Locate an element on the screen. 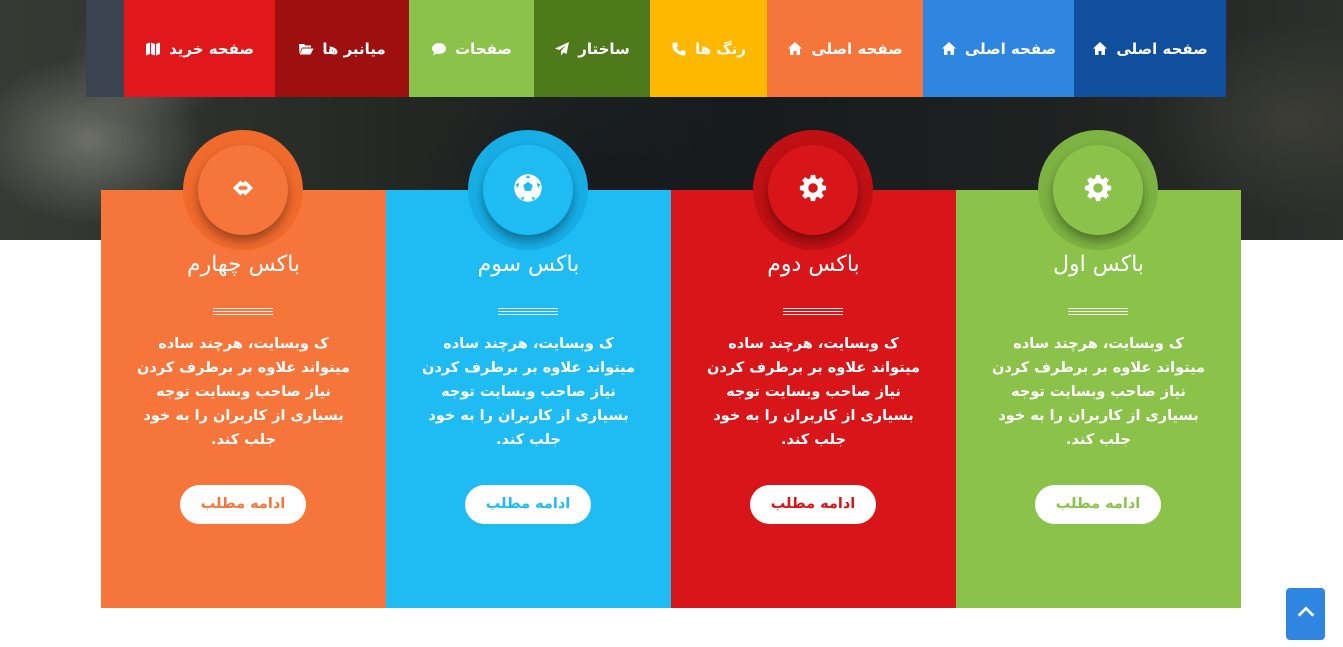  nav-item-home-2: صفحه اصلی is located at coordinates (998, 48).